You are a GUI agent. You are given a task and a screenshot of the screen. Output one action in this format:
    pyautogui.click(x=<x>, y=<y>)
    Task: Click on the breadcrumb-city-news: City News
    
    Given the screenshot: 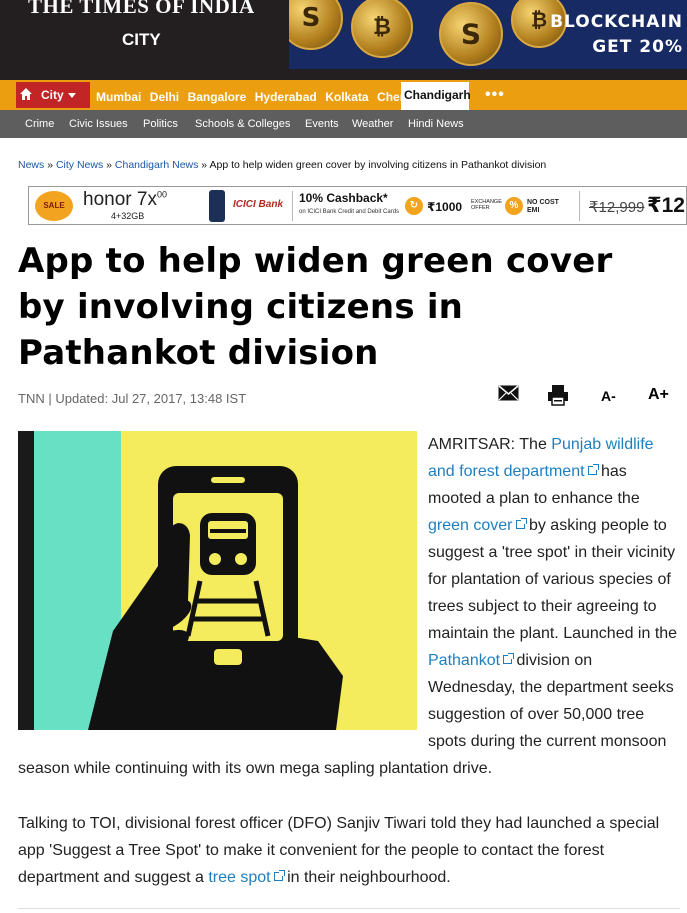 What is the action you would take?
    pyautogui.click(x=79, y=165)
    